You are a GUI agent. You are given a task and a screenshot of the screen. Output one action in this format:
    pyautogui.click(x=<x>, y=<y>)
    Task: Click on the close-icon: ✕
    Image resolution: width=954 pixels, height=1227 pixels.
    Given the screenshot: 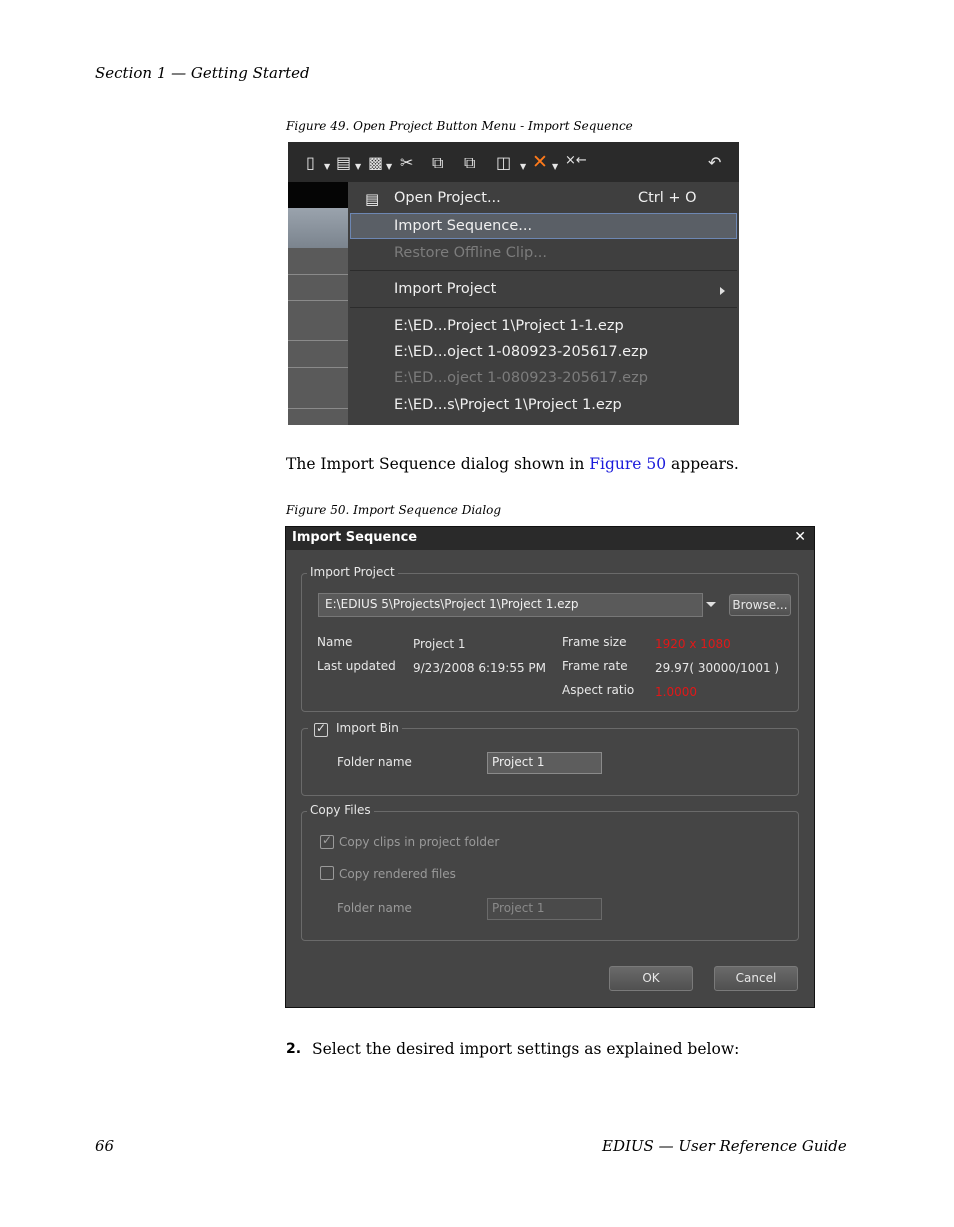 What is the action you would take?
    pyautogui.click(x=800, y=537)
    